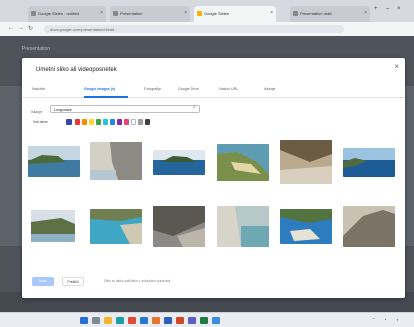 Image resolution: width=414 pixels, height=327 pixels. Describe the element at coordinates (47, 122) in the screenshot. I see `color-filter-select: Vse barve` at that location.